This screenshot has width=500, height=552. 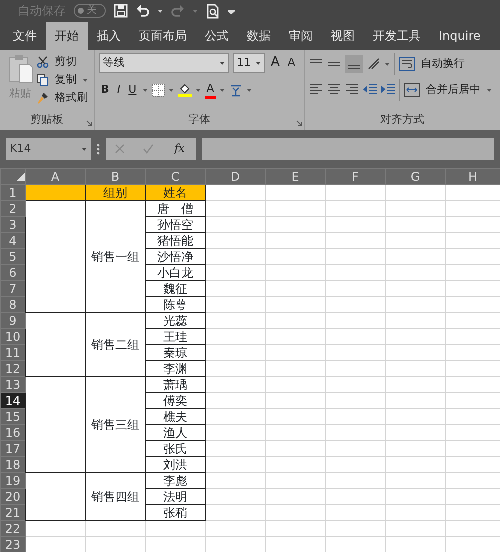 What do you see at coordinates (412, 90) in the screenshot?
I see `merge-center-icon` at bounding box center [412, 90].